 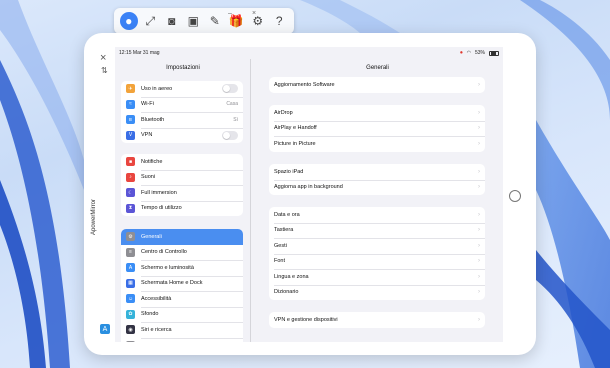 I want to click on minimize-control: –, so click(x=230, y=13).